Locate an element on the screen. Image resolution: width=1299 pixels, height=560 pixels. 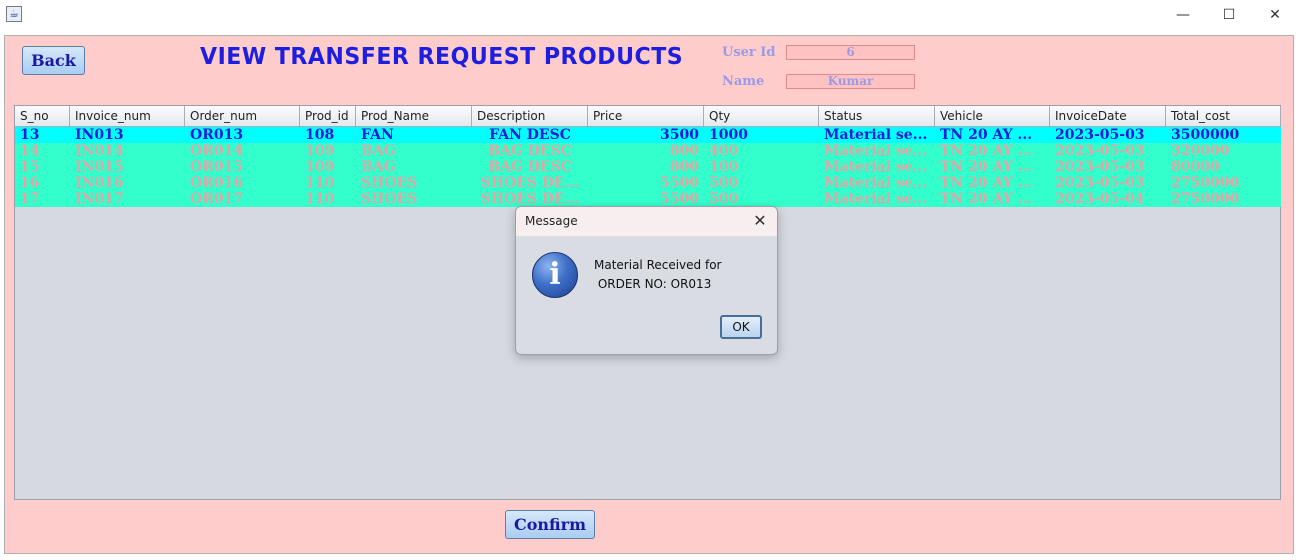
table-cell: 15 is located at coordinates (30, 167).